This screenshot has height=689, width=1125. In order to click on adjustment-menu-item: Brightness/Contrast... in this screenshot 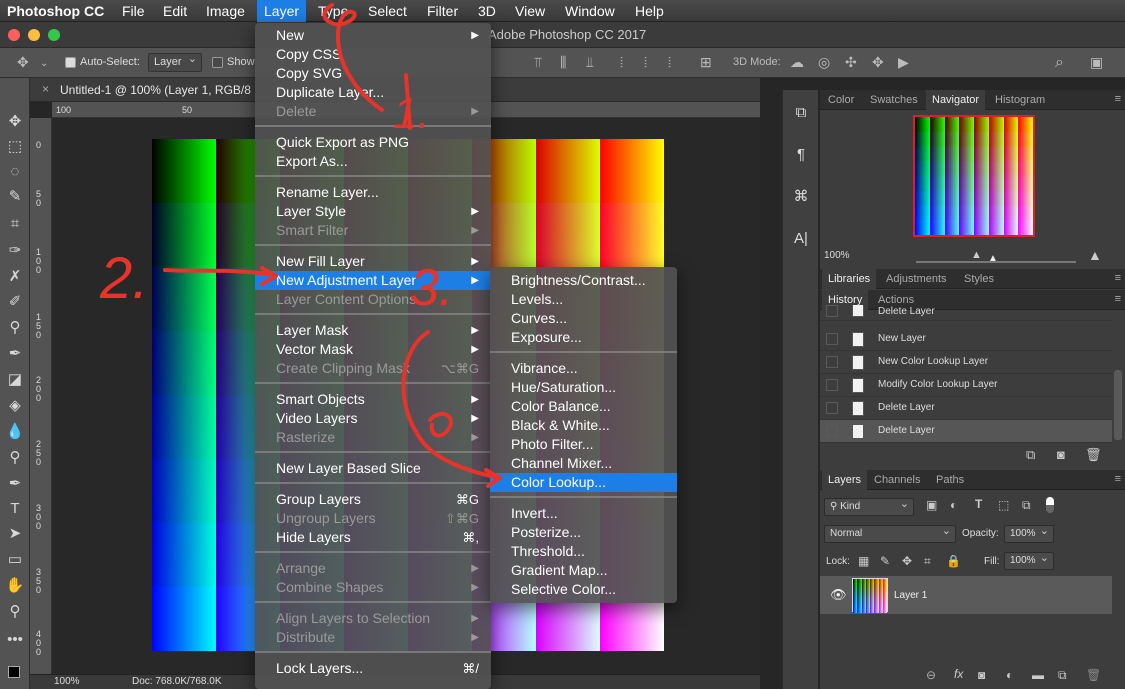, I will do `click(583, 280)`.